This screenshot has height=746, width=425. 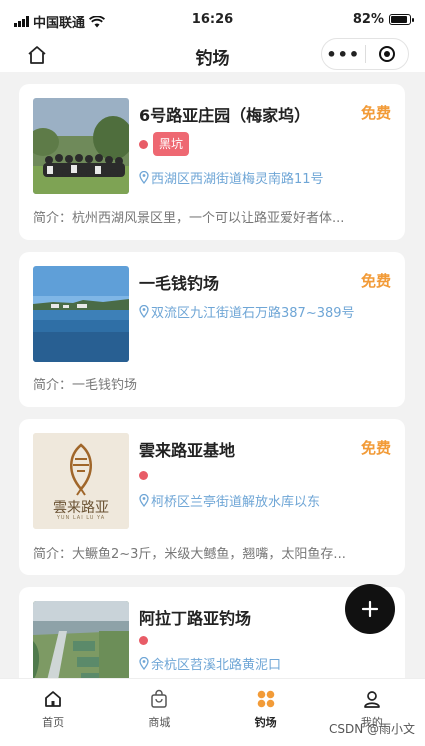 I want to click on tab-shop: 商城, so click(x=159, y=712).